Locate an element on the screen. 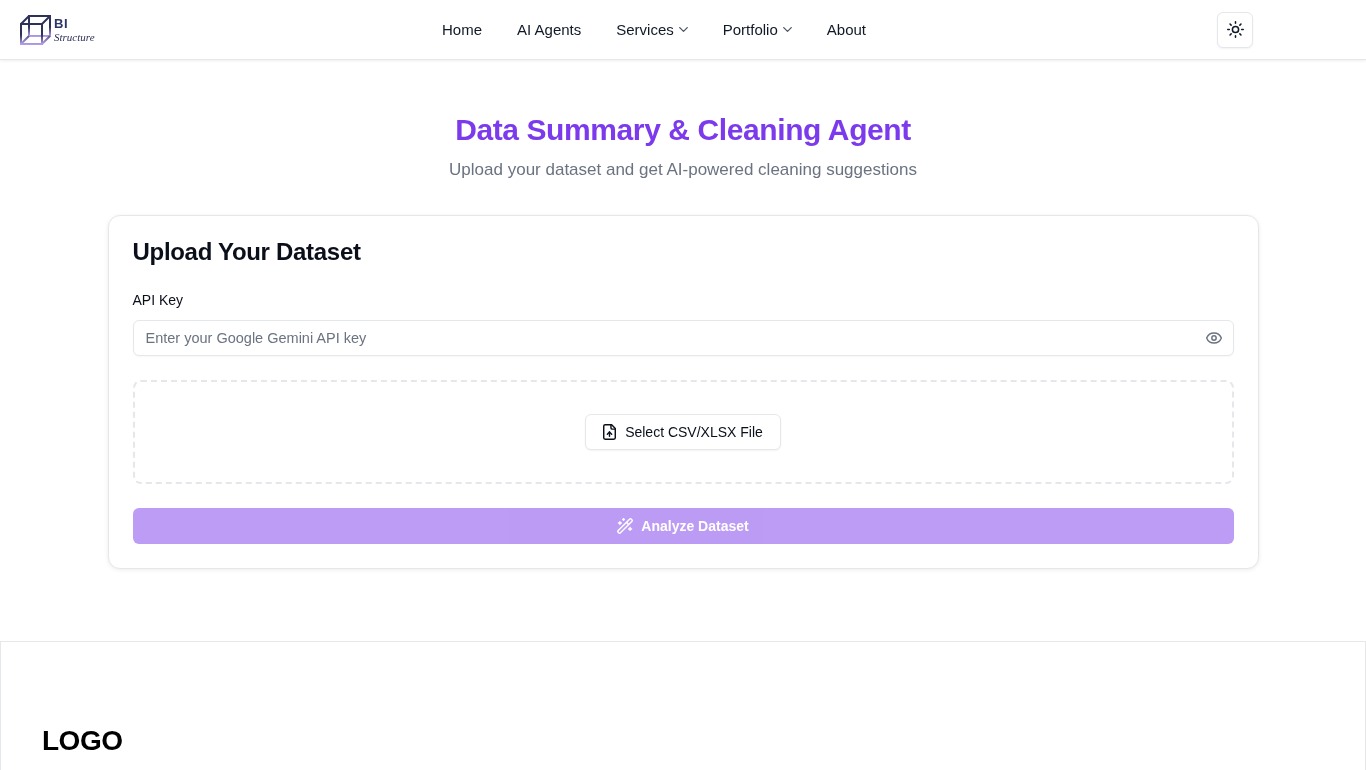 This screenshot has height=770, width=1366. file-upload-icon is located at coordinates (610, 432).